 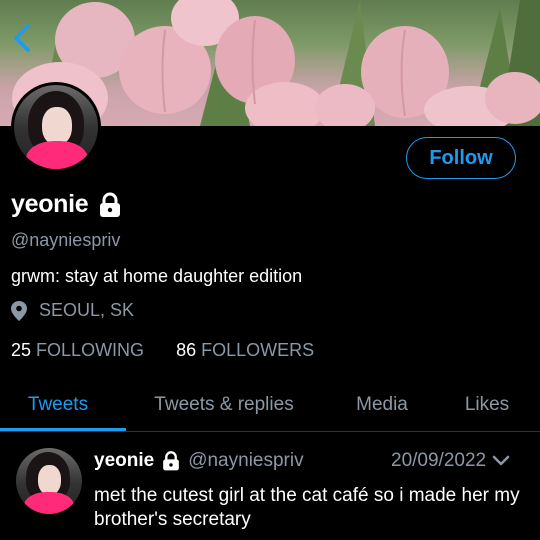 What do you see at coordinates (124, 461) in the screenshot?
I see `tweet-author-name: yeonie` at bounding box center [124, 461].